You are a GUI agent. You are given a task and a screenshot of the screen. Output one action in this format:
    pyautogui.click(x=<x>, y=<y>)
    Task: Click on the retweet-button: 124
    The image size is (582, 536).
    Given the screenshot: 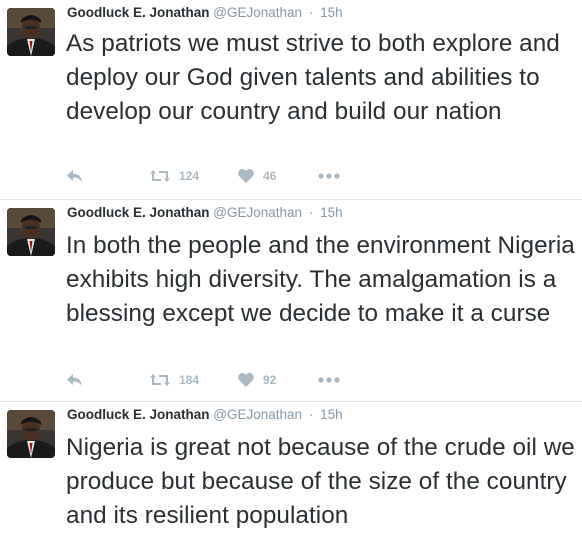 What is the action you would take?
    pyautogui.click(x=174, y=176)
    